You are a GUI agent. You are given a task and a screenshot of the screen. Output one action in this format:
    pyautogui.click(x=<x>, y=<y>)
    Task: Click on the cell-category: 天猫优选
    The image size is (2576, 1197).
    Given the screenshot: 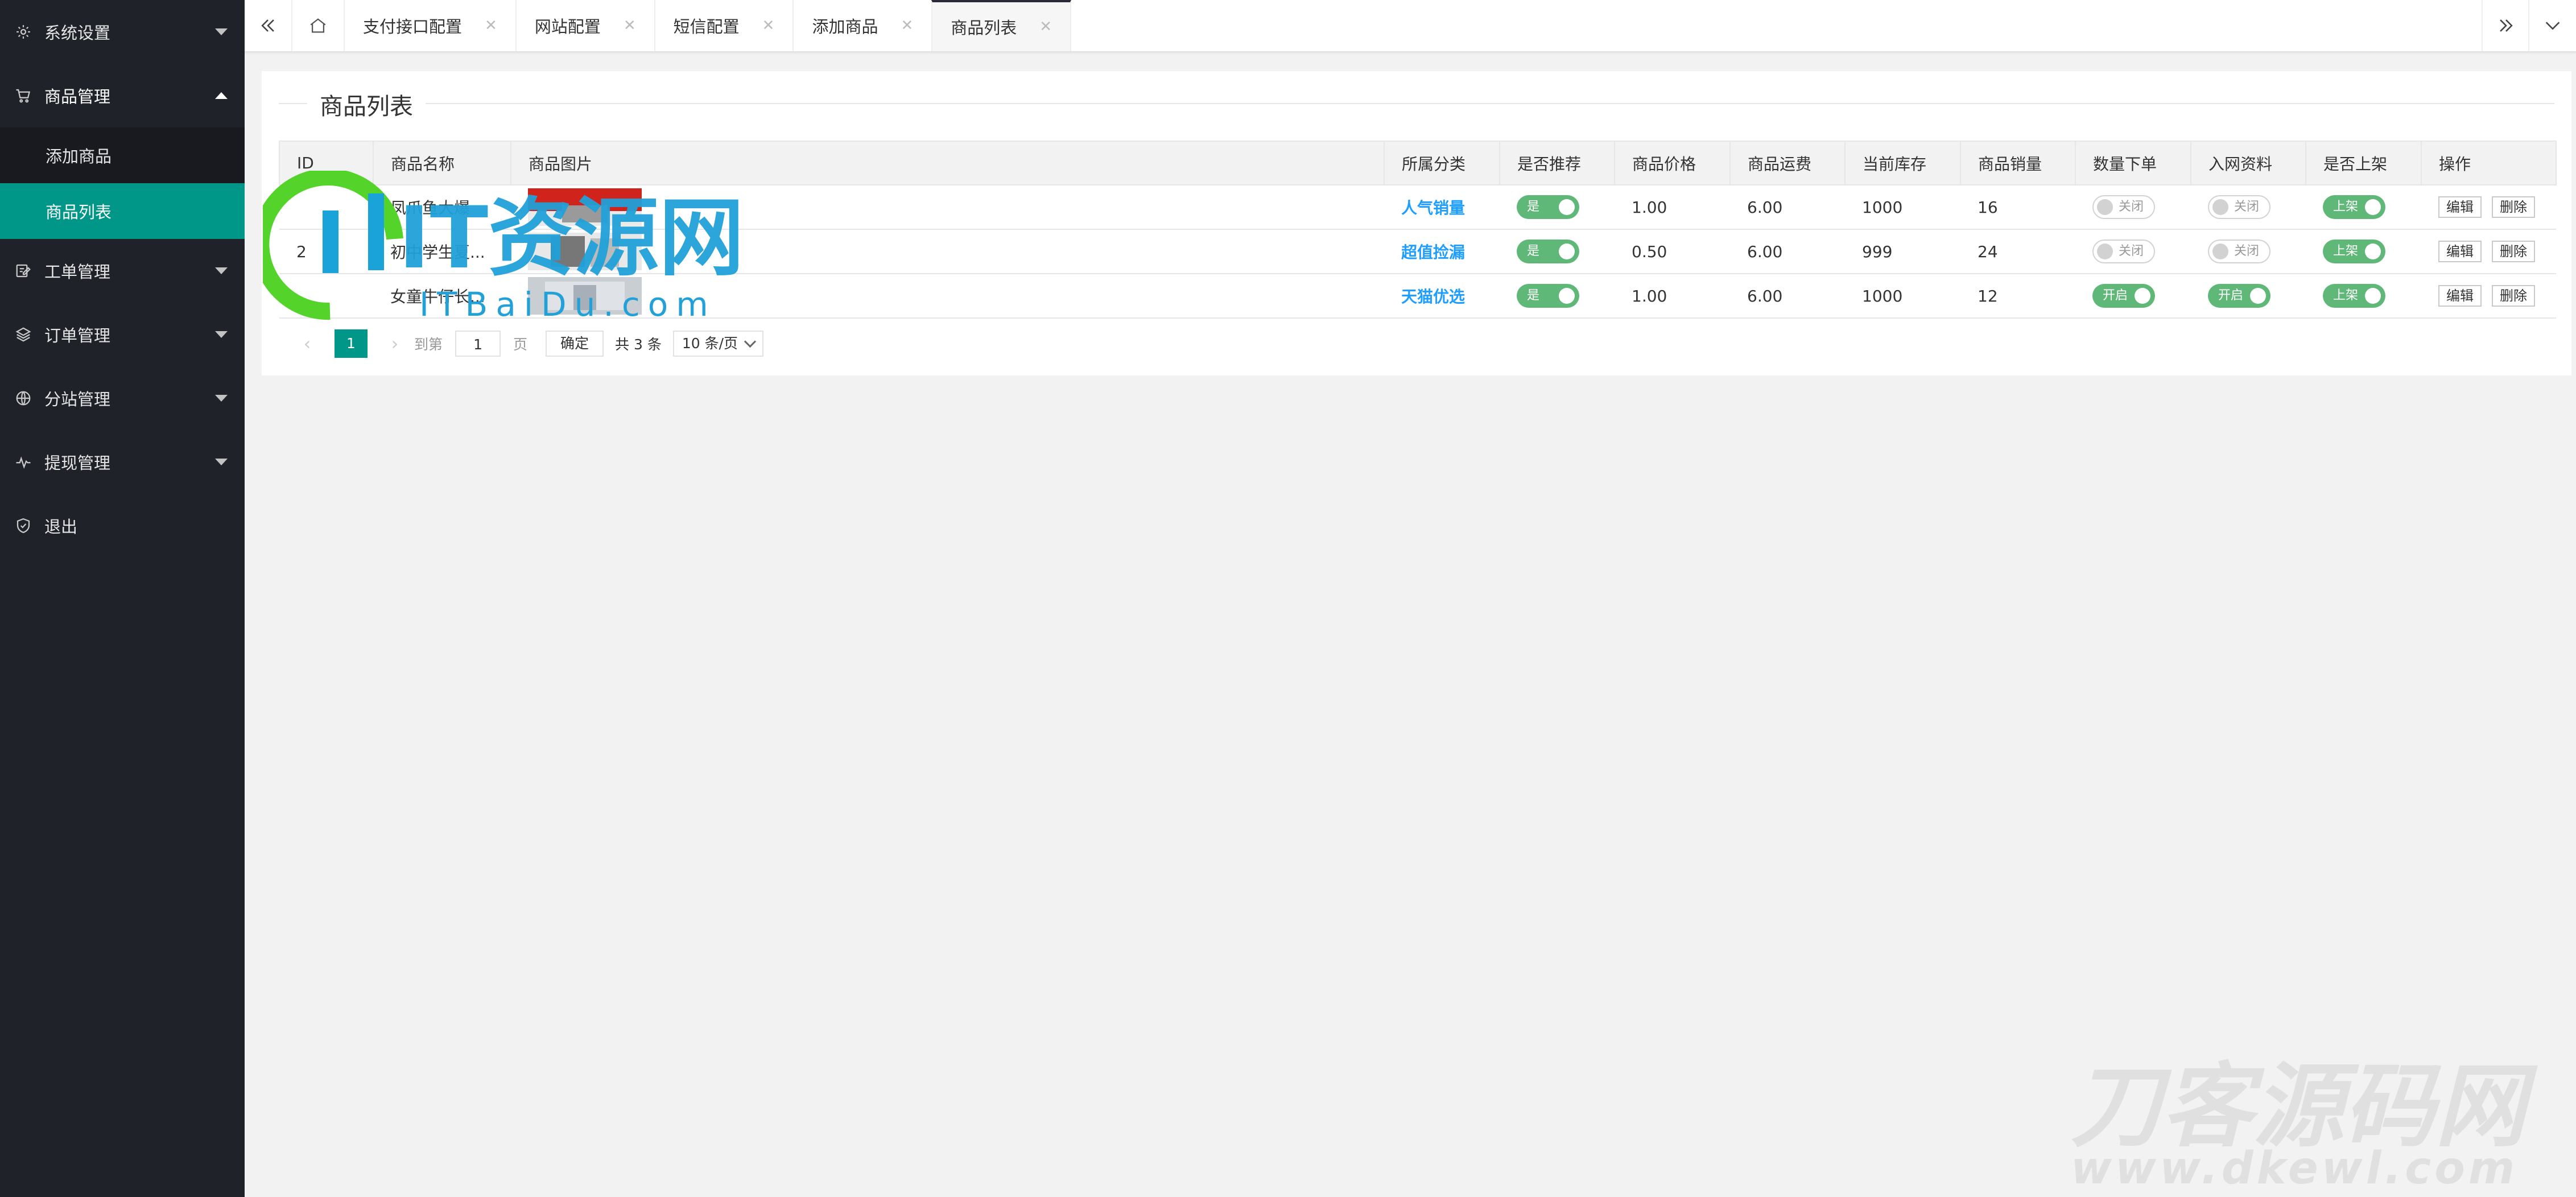 What is the action you would take?
    pyautogui.click(x=1442, y=296)
    